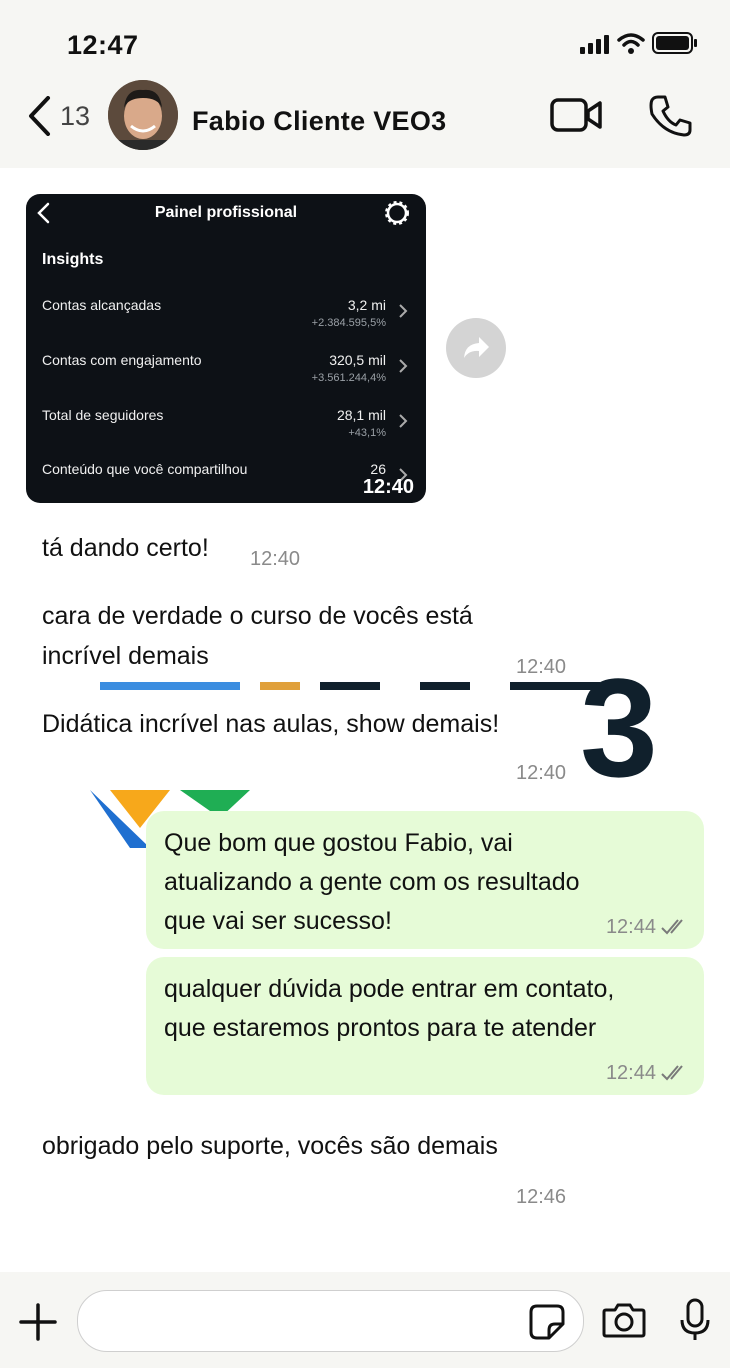 This screenshot has width=730, height=1368. I want to click on battery-icon, so click(674, 43).